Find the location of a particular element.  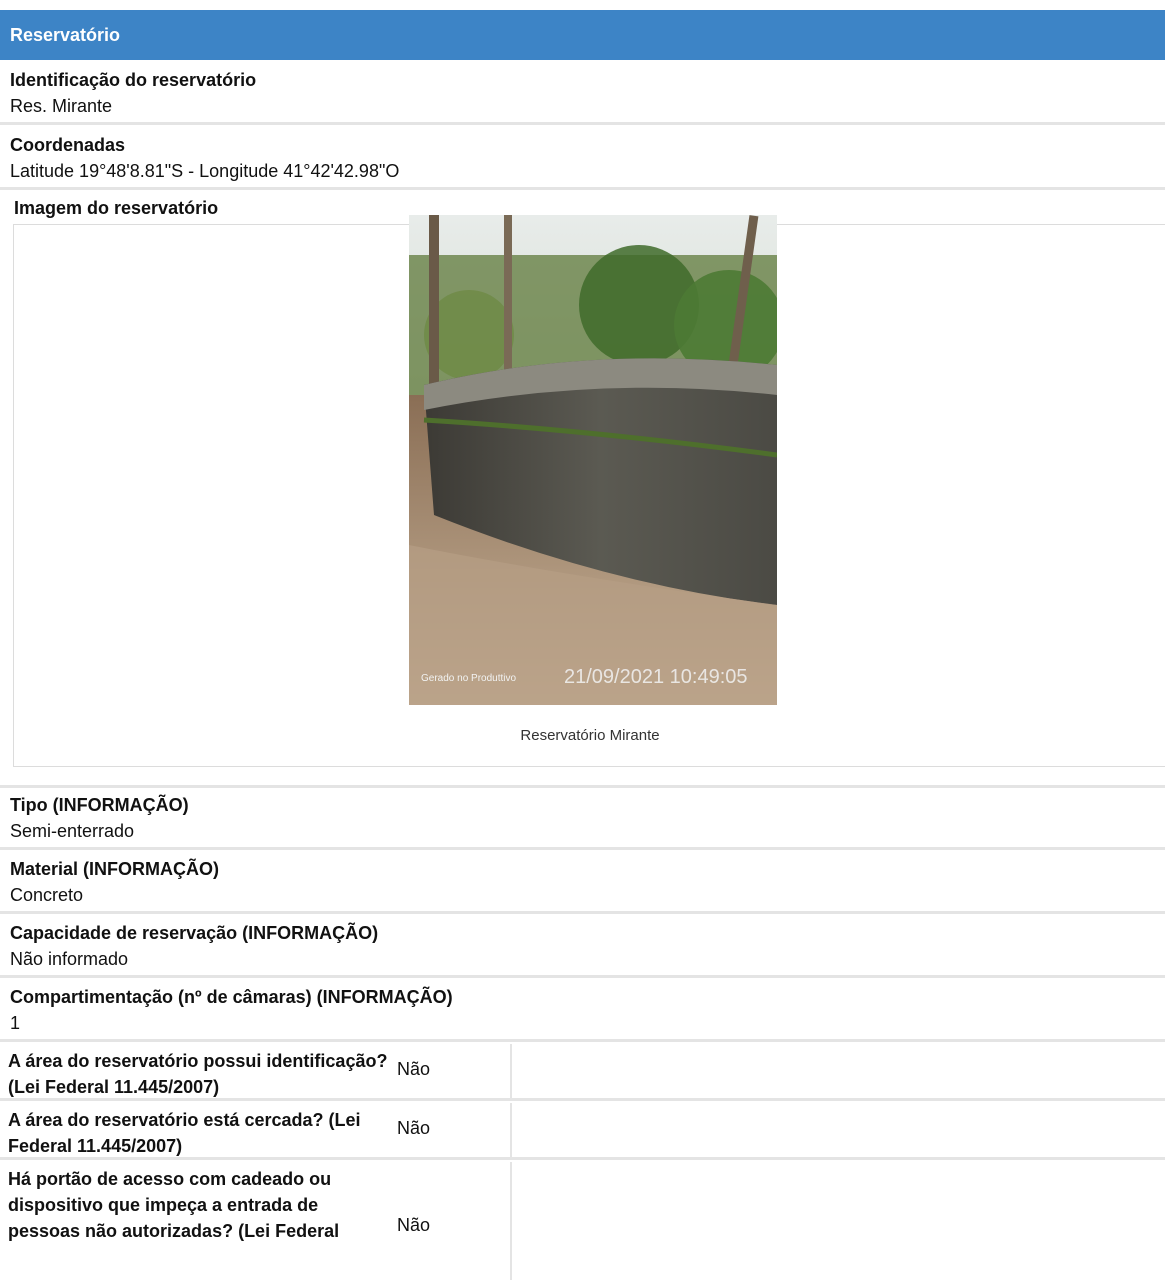

field-value: Concreto is located at coordinates (47, 895).